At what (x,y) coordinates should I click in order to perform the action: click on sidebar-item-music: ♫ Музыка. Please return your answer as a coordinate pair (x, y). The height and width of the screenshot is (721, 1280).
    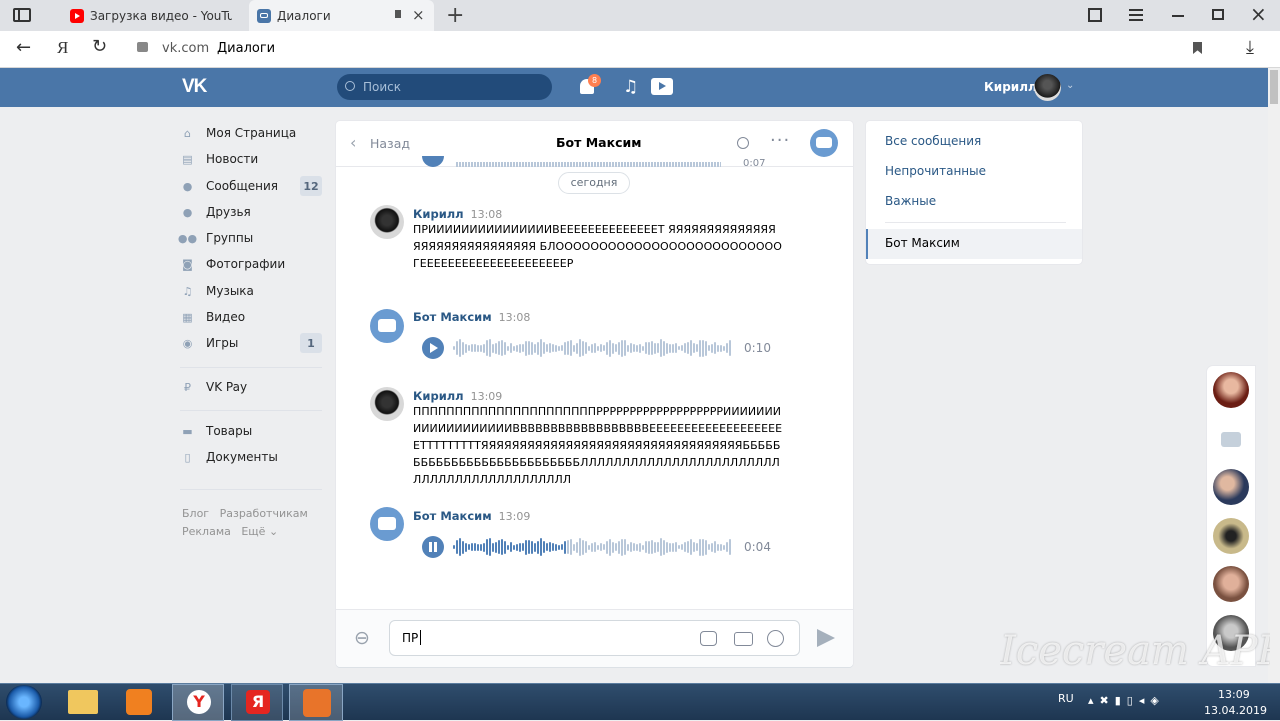
    Looking at the image, I should click on (251, 291).